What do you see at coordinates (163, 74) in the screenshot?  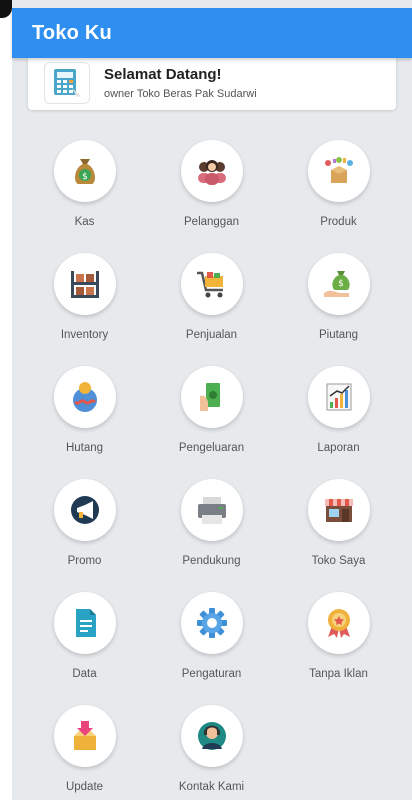 I see `welcome-title: Selamat Datang!` at bounding box center [163, 74].